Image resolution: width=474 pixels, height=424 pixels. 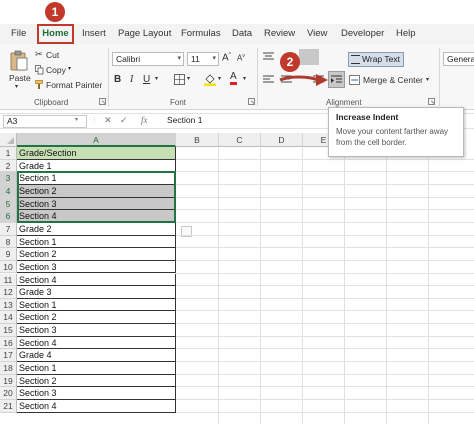 I want to click on paste-button: Paste ▾, so click(x=19, y=70).